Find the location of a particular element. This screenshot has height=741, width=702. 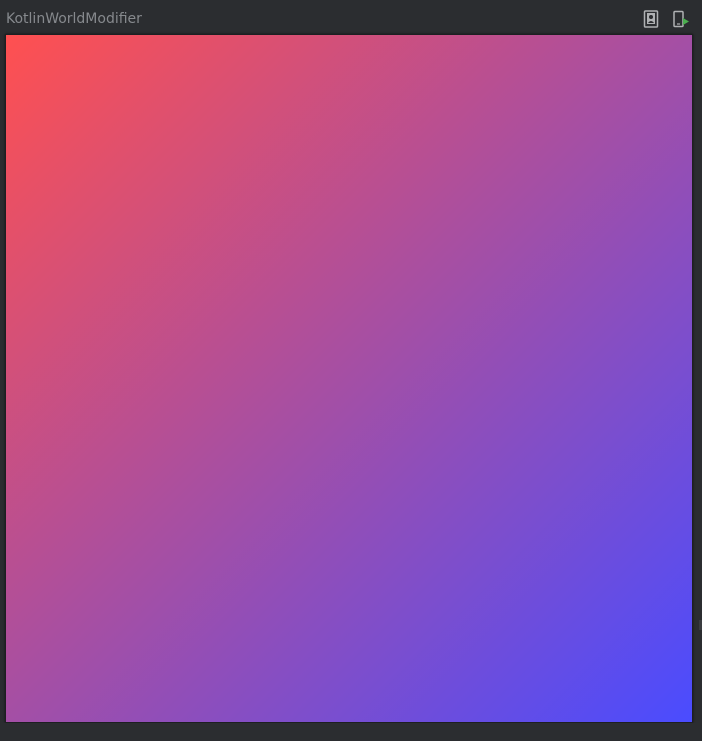

interactive-mode-button is located at coordinates (651, 19).